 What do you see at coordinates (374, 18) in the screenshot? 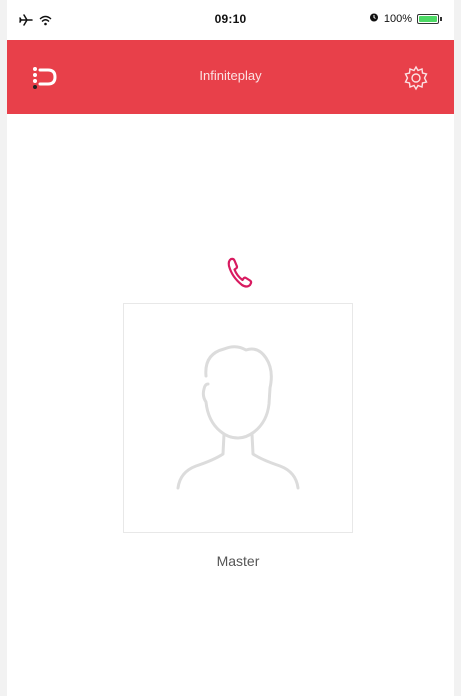
I see `alarm-icon` at bounding box center [374, 18].